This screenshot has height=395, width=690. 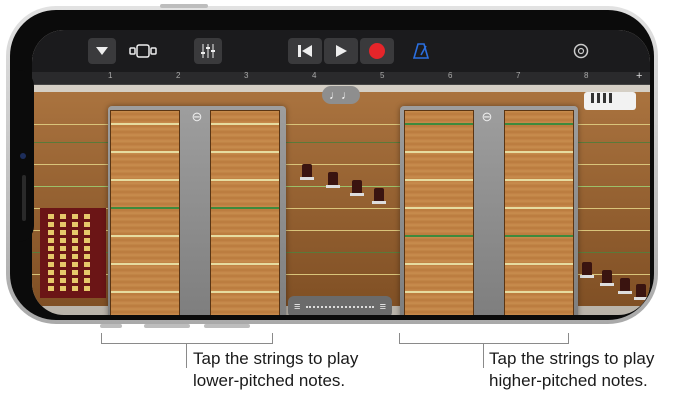 I want to click on higher-pitch-panel: ⊖, so click(x=489, y=210).